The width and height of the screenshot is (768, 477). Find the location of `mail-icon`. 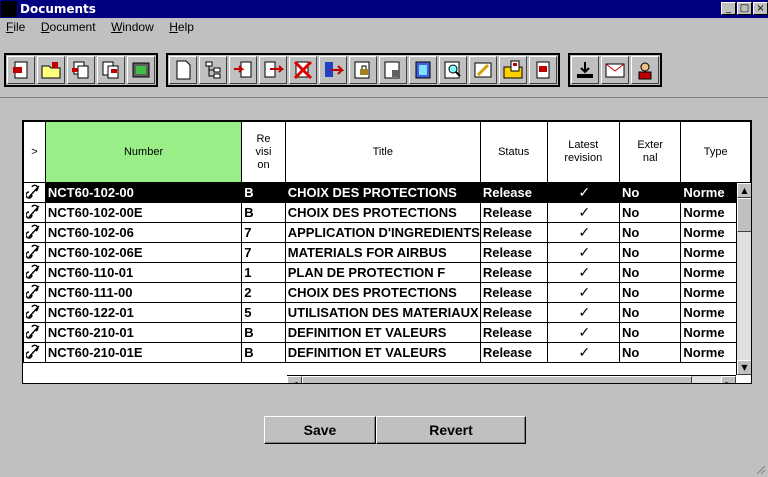

mail-icon is located at coordinates (615, 70).